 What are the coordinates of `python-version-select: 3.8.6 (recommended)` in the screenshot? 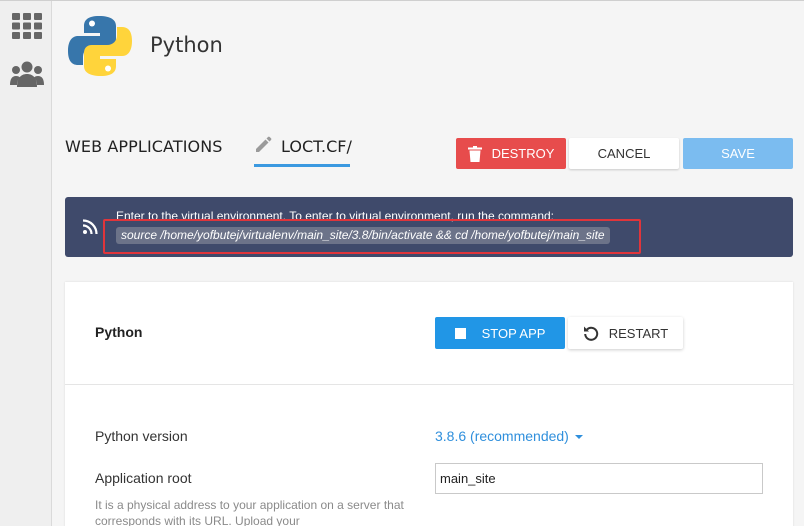 It's located at (509, 436).